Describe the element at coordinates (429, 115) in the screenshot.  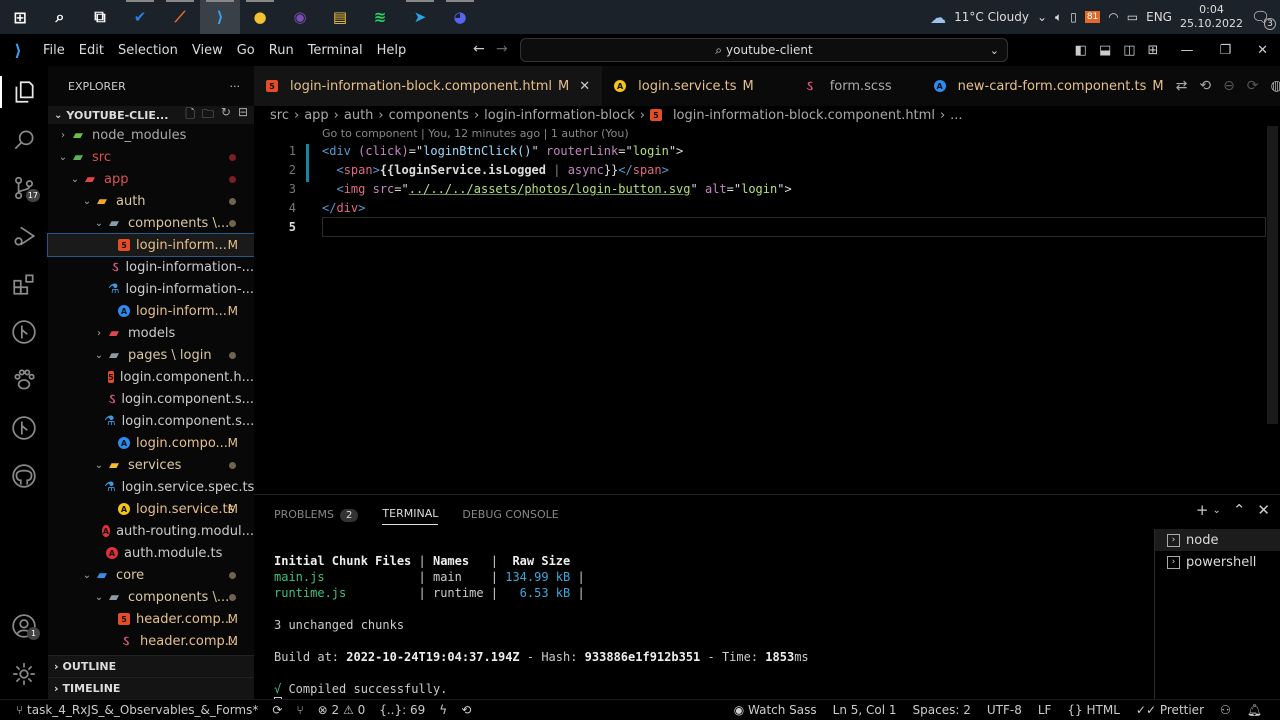
I see `breadcrumb-item: components` at that location.